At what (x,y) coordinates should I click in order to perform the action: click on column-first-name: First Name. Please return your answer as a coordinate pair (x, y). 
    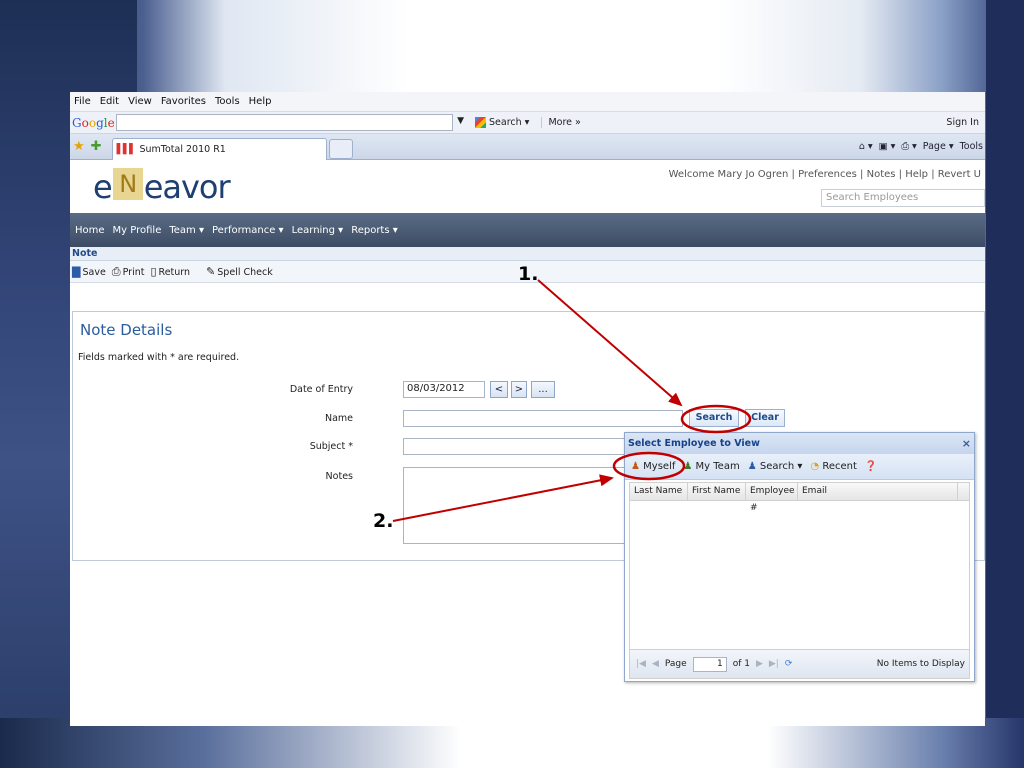
    Looking at the image, I should click on (717, 491).